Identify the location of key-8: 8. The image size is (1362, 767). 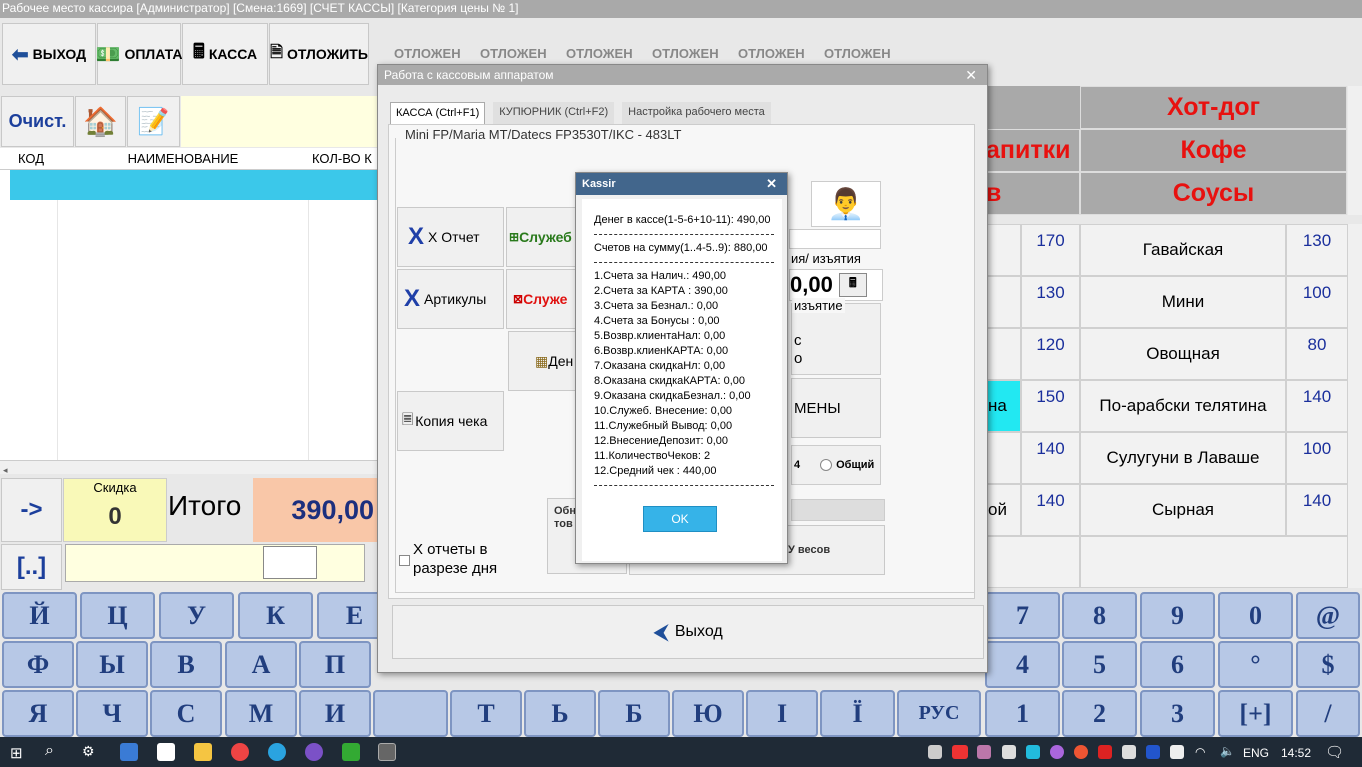
(1099, 615).